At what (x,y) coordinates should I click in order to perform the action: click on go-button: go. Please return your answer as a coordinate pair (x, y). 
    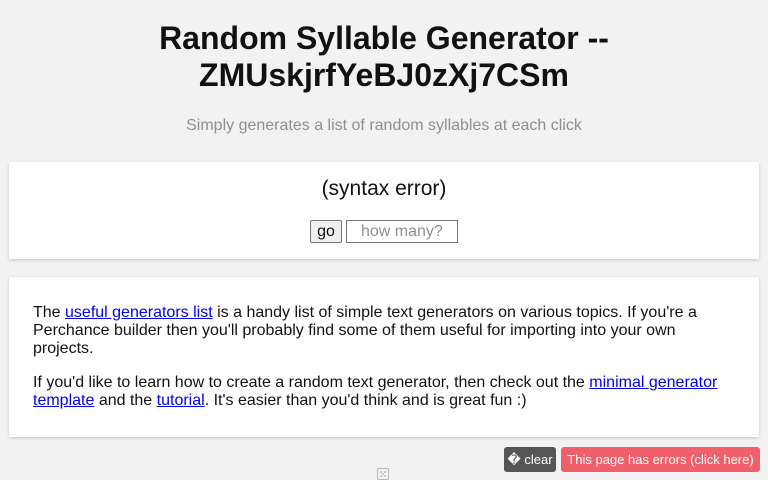
    Looking at the image, I should click on (326, 231).